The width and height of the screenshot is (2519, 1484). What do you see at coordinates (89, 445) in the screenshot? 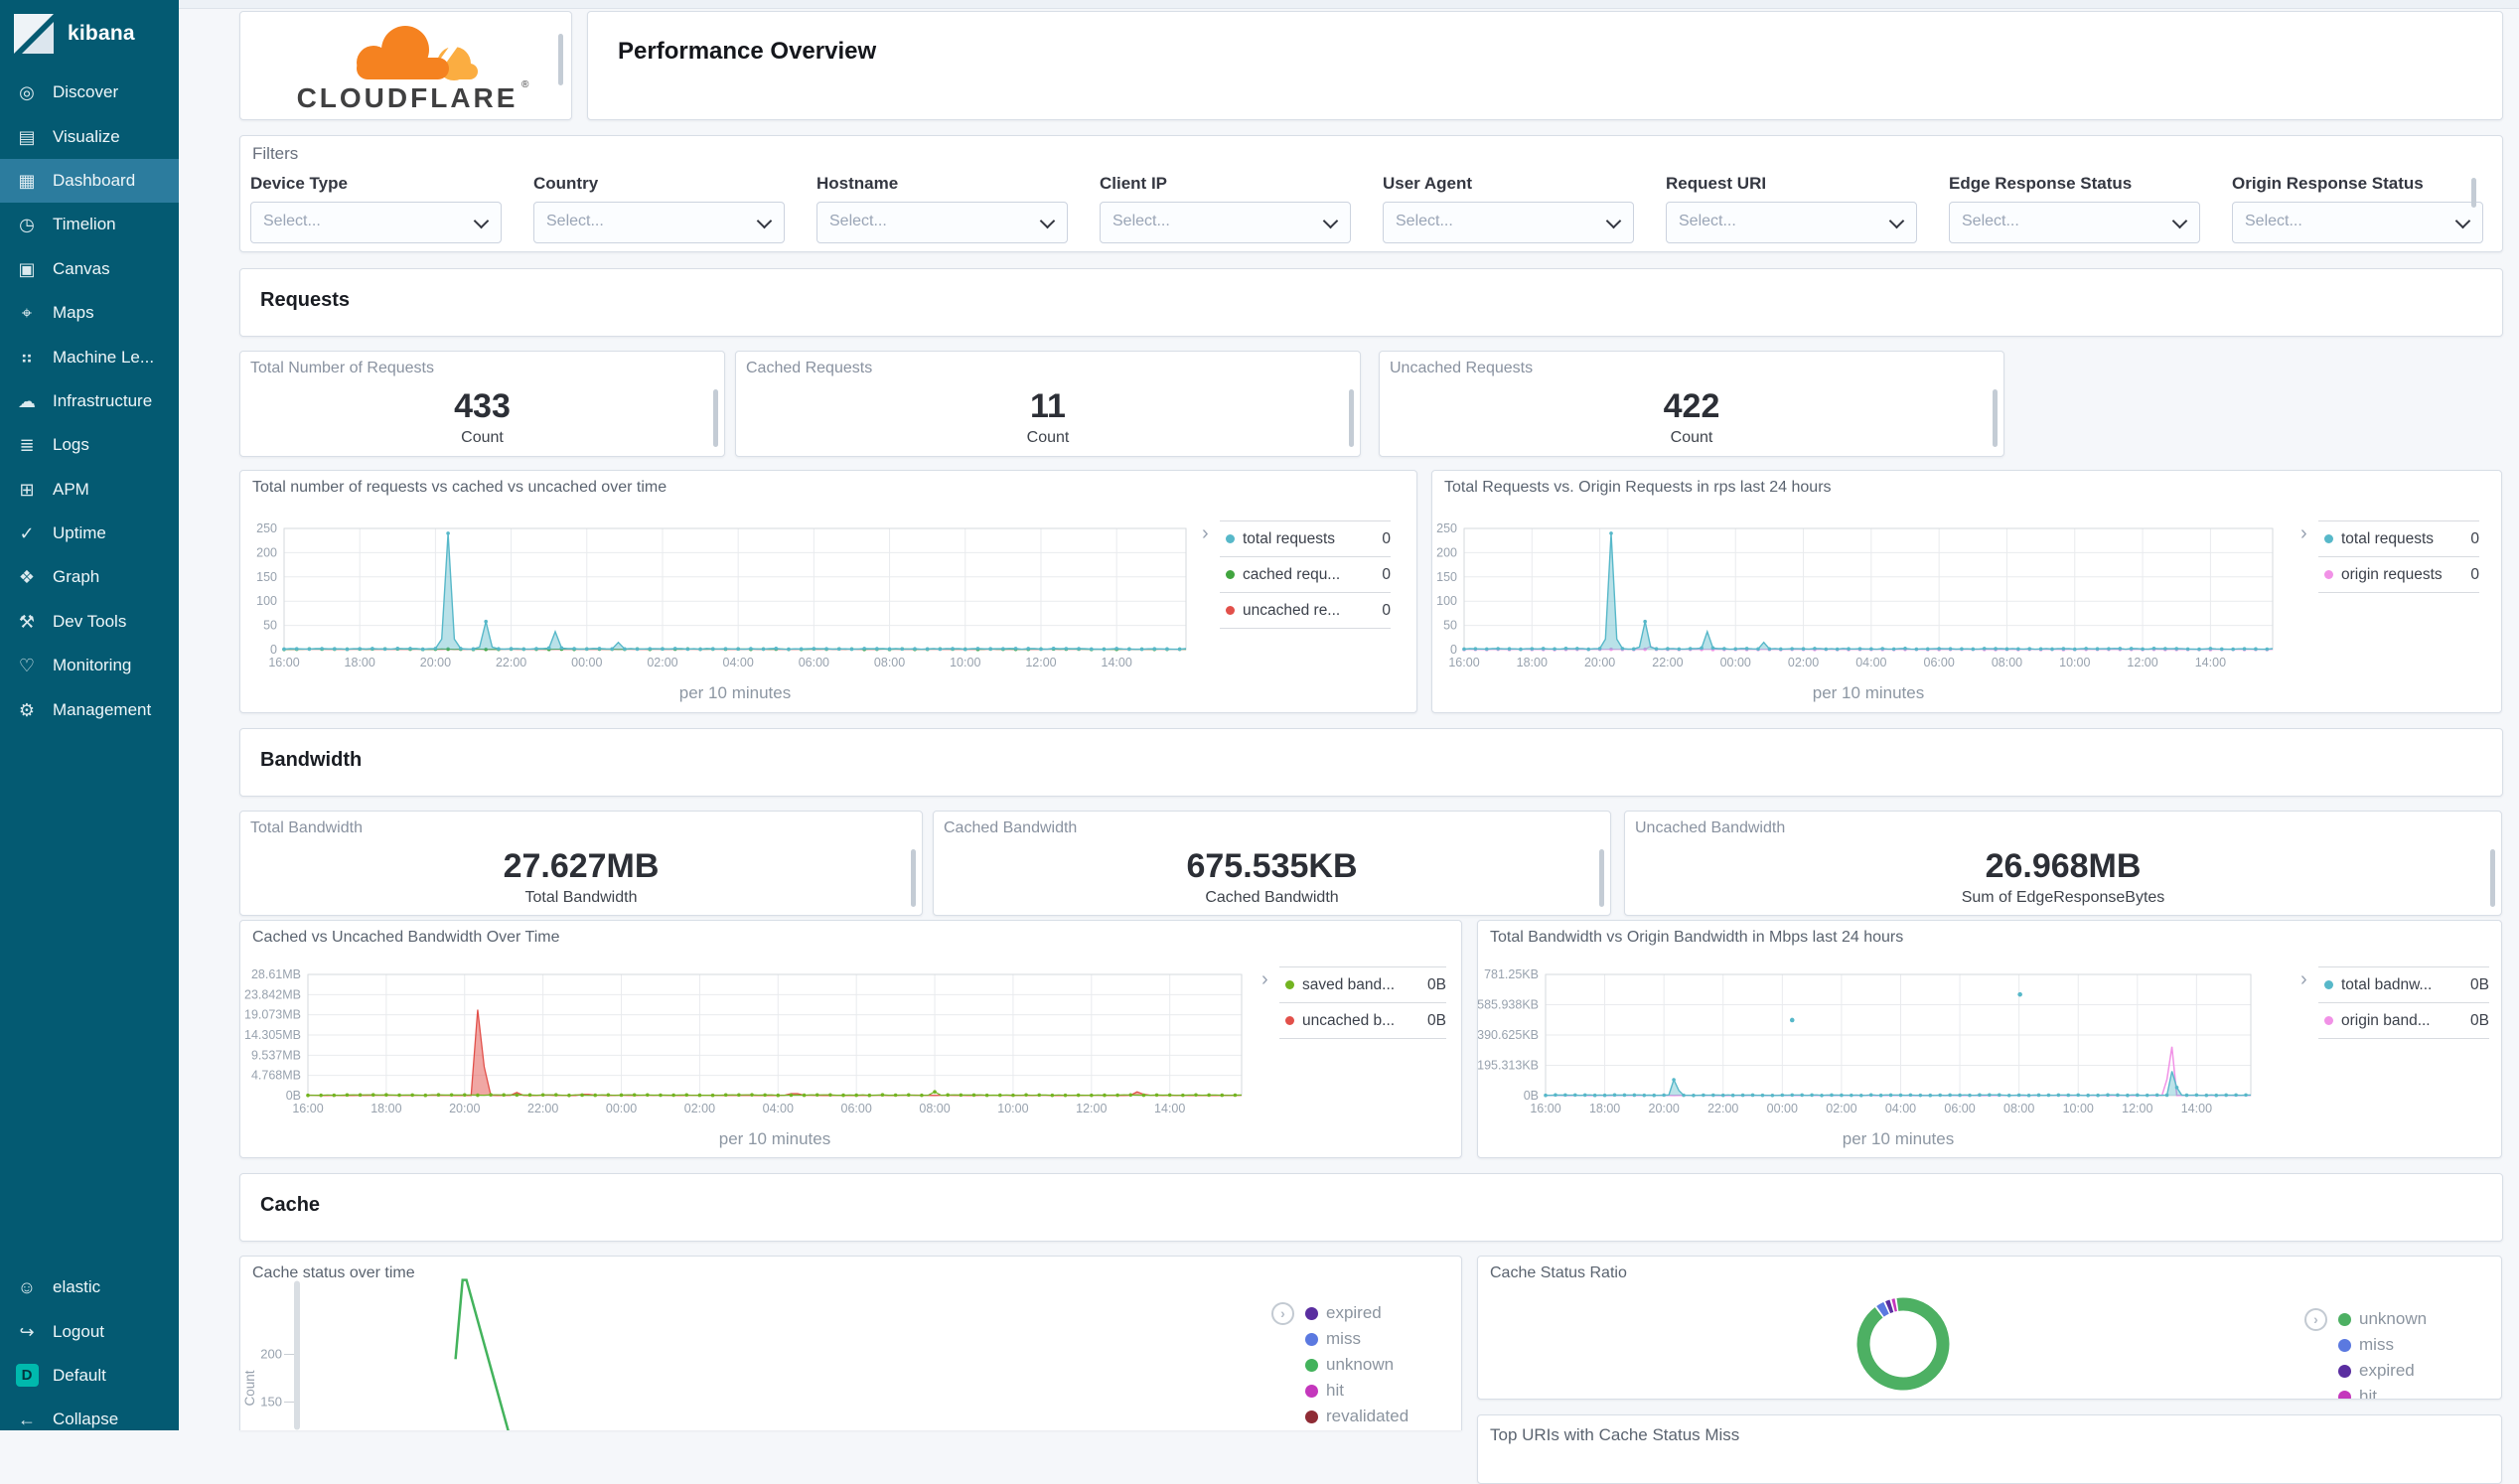
I see `sidebar-item-logs: ≣ Logs` at bounding box center [89, 445].